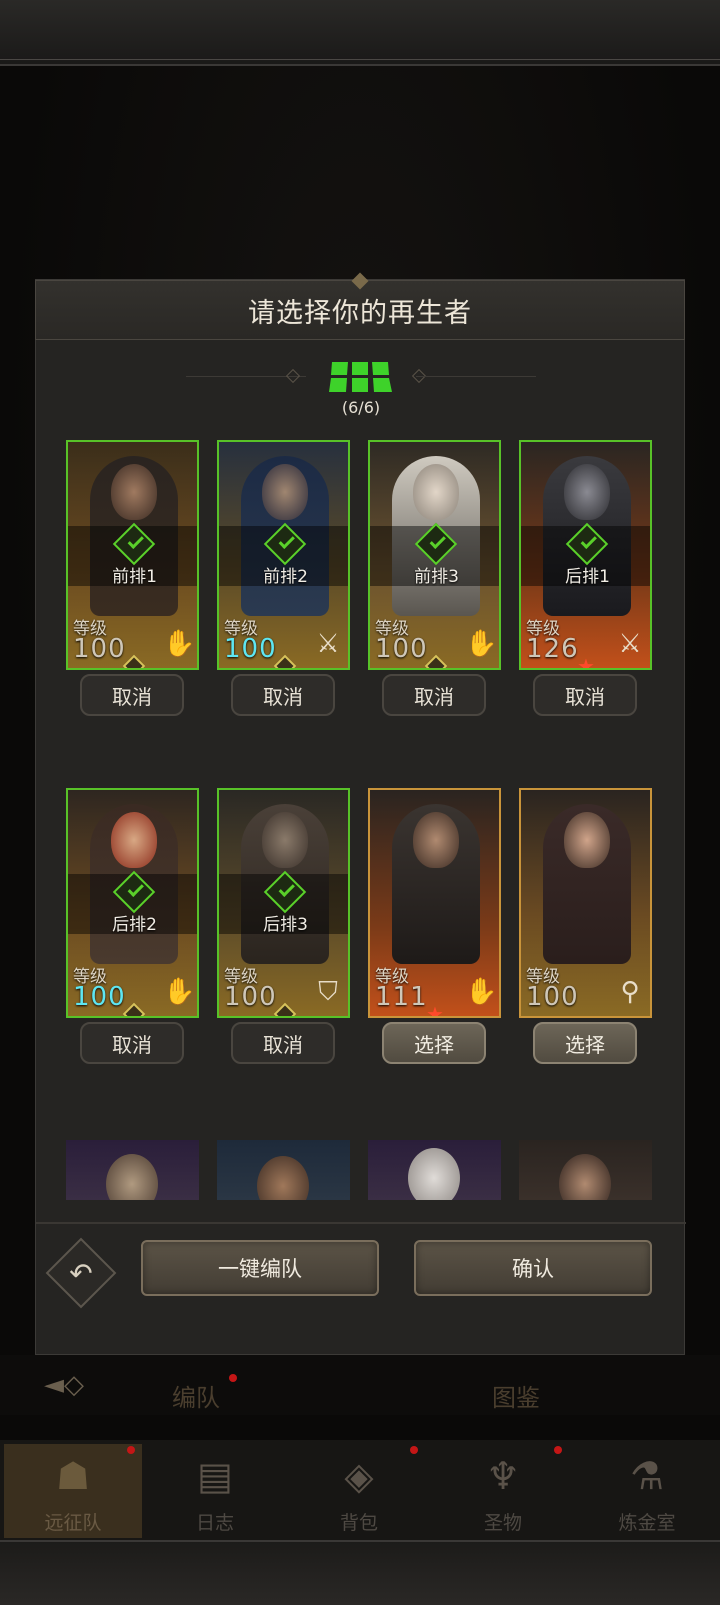  What do you see at coordinates (73, 1476) in the screenshot?
I see `helmet-icon: ☗` at bounding box center [73, 1476].